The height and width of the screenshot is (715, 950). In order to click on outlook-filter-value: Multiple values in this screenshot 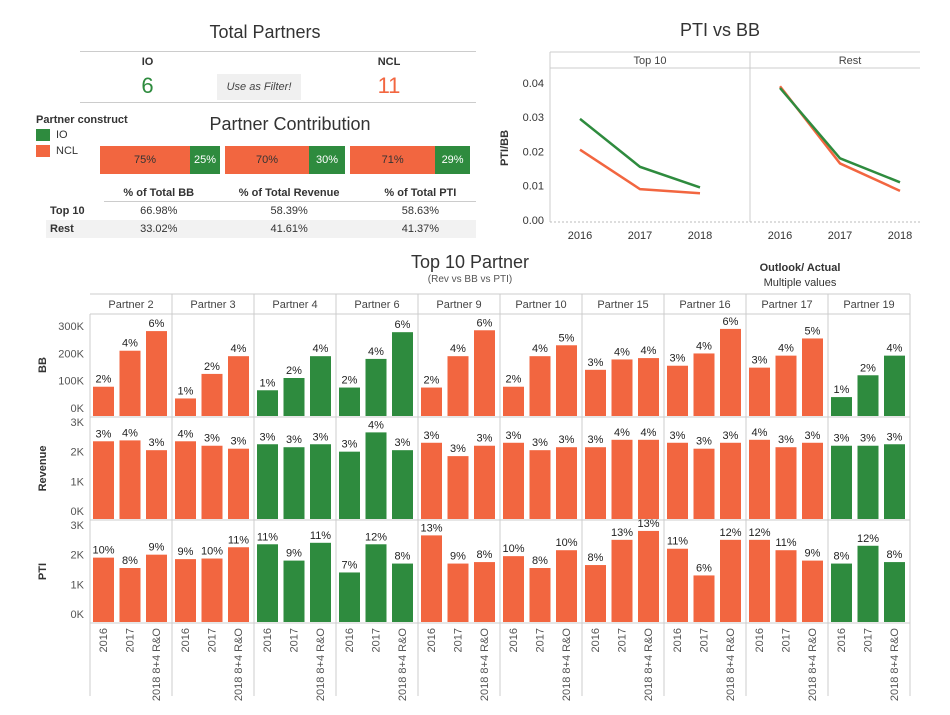, I will do `click(800, 283)`.